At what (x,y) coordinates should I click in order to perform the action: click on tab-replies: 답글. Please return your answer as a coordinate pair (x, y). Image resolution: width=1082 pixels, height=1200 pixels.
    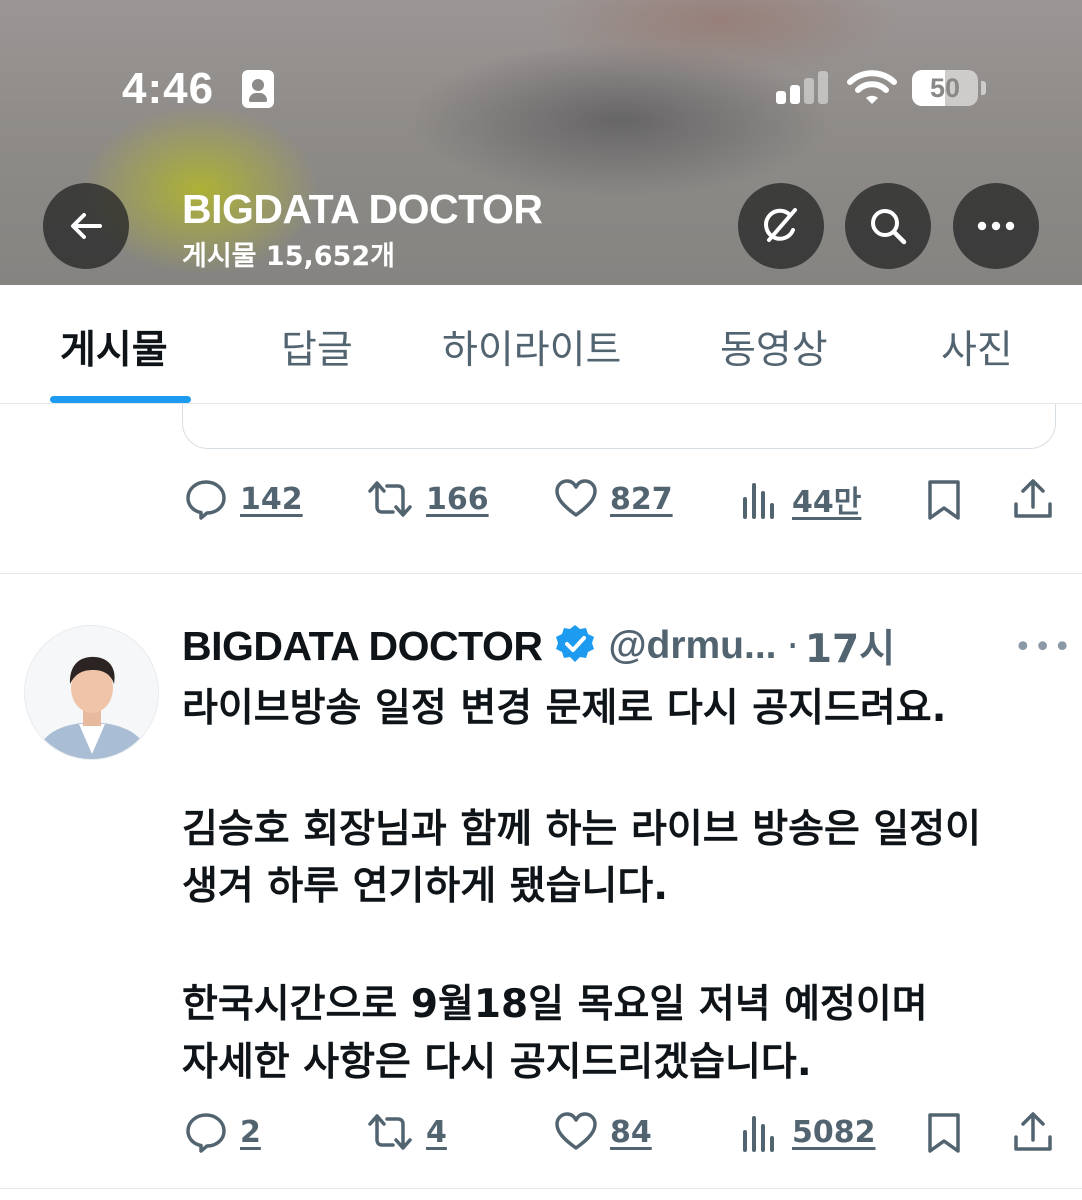
    Looking at the image, I should click on (317, 347).